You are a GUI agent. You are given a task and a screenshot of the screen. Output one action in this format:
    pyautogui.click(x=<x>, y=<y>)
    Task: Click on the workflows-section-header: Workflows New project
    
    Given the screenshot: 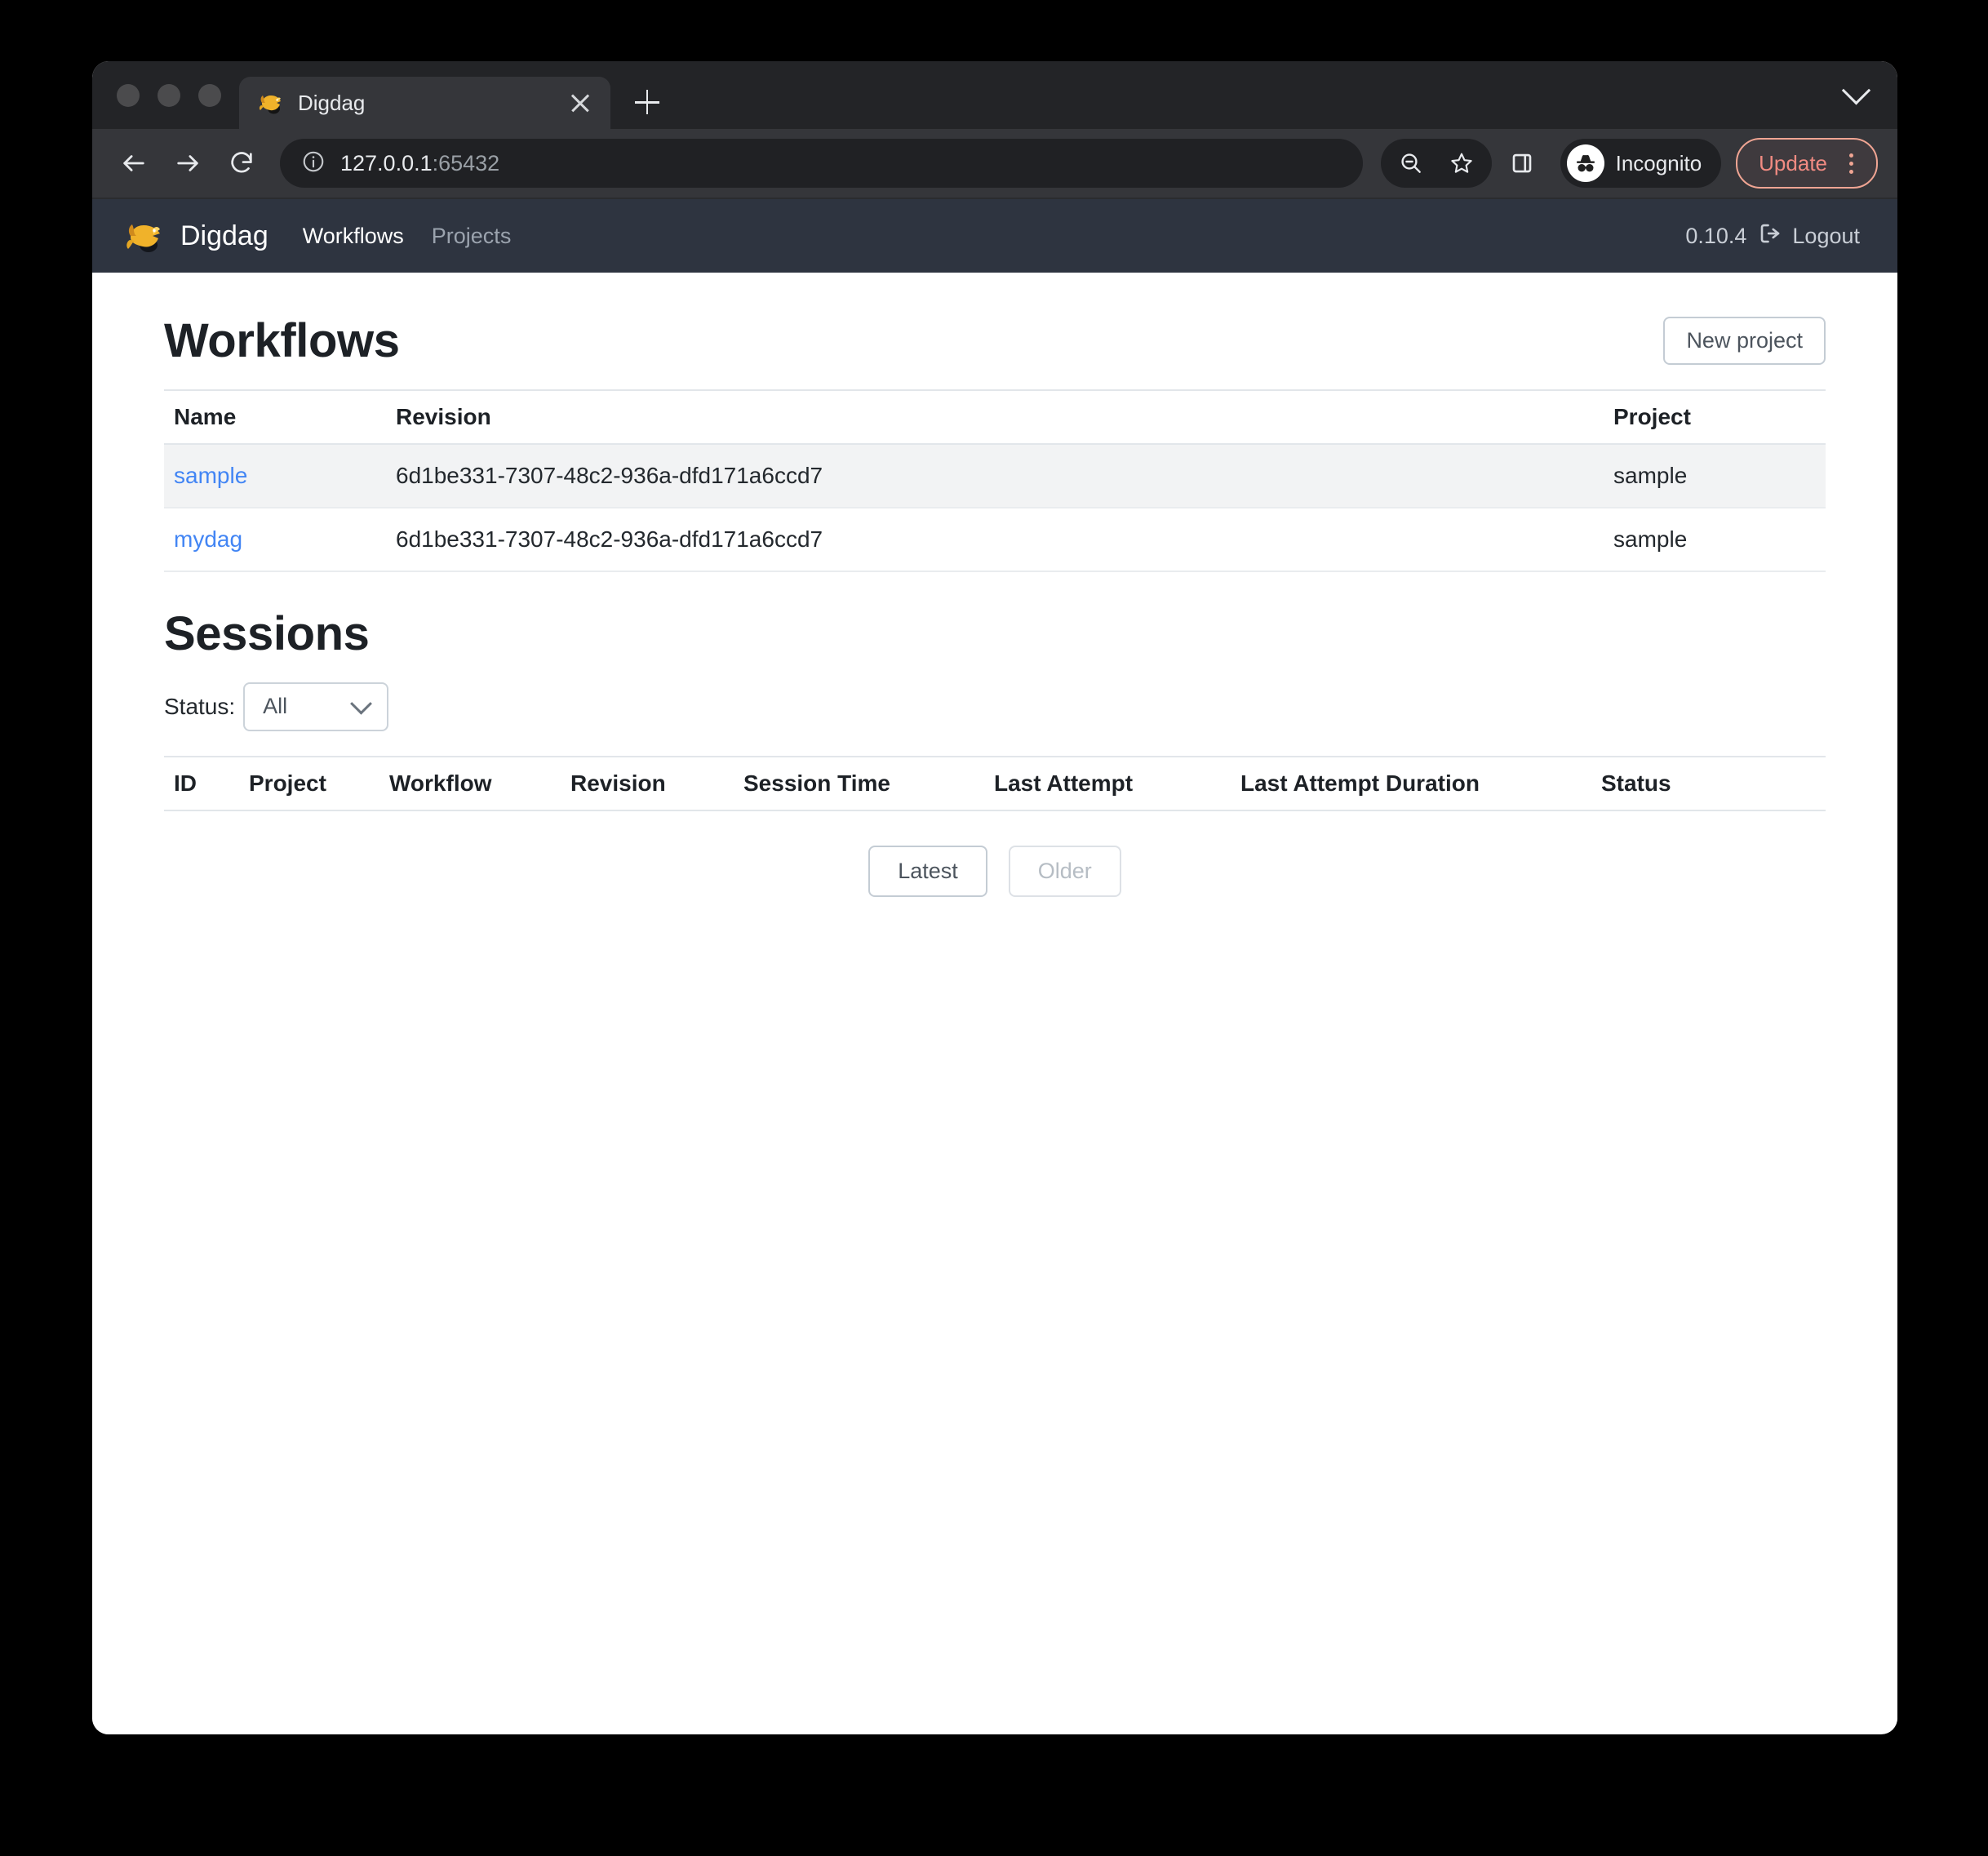 What is the action you would take?
    pyautogui.click(x=995, y=338)
    